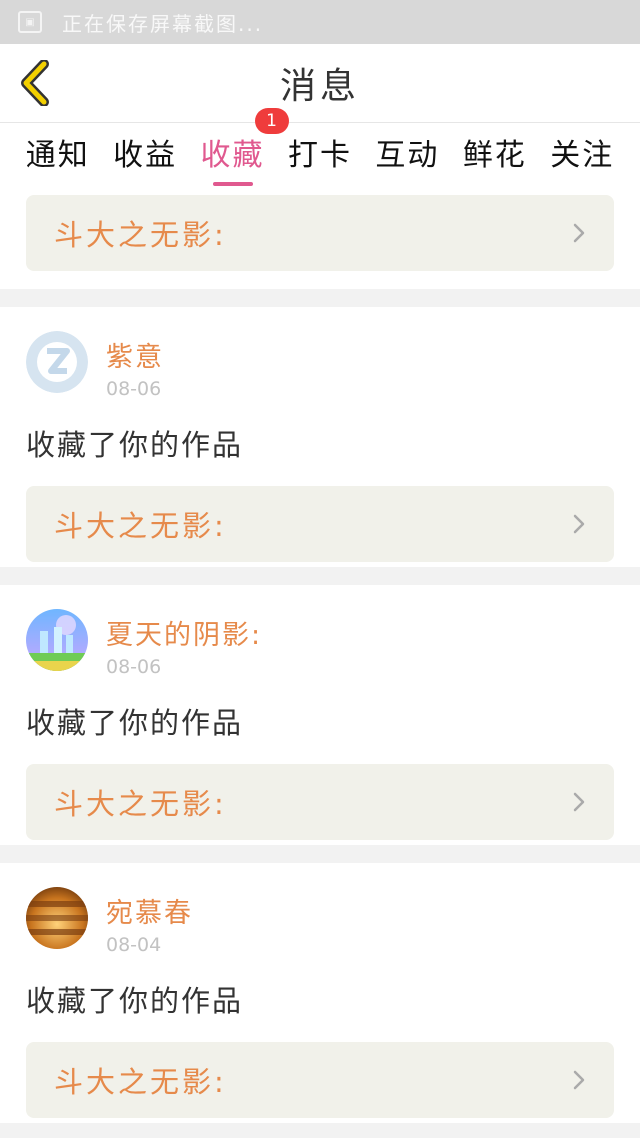 Image resolution: width=640 pixels, height=1138 pixels. I want to click on header: 消息, so click(320, 83).